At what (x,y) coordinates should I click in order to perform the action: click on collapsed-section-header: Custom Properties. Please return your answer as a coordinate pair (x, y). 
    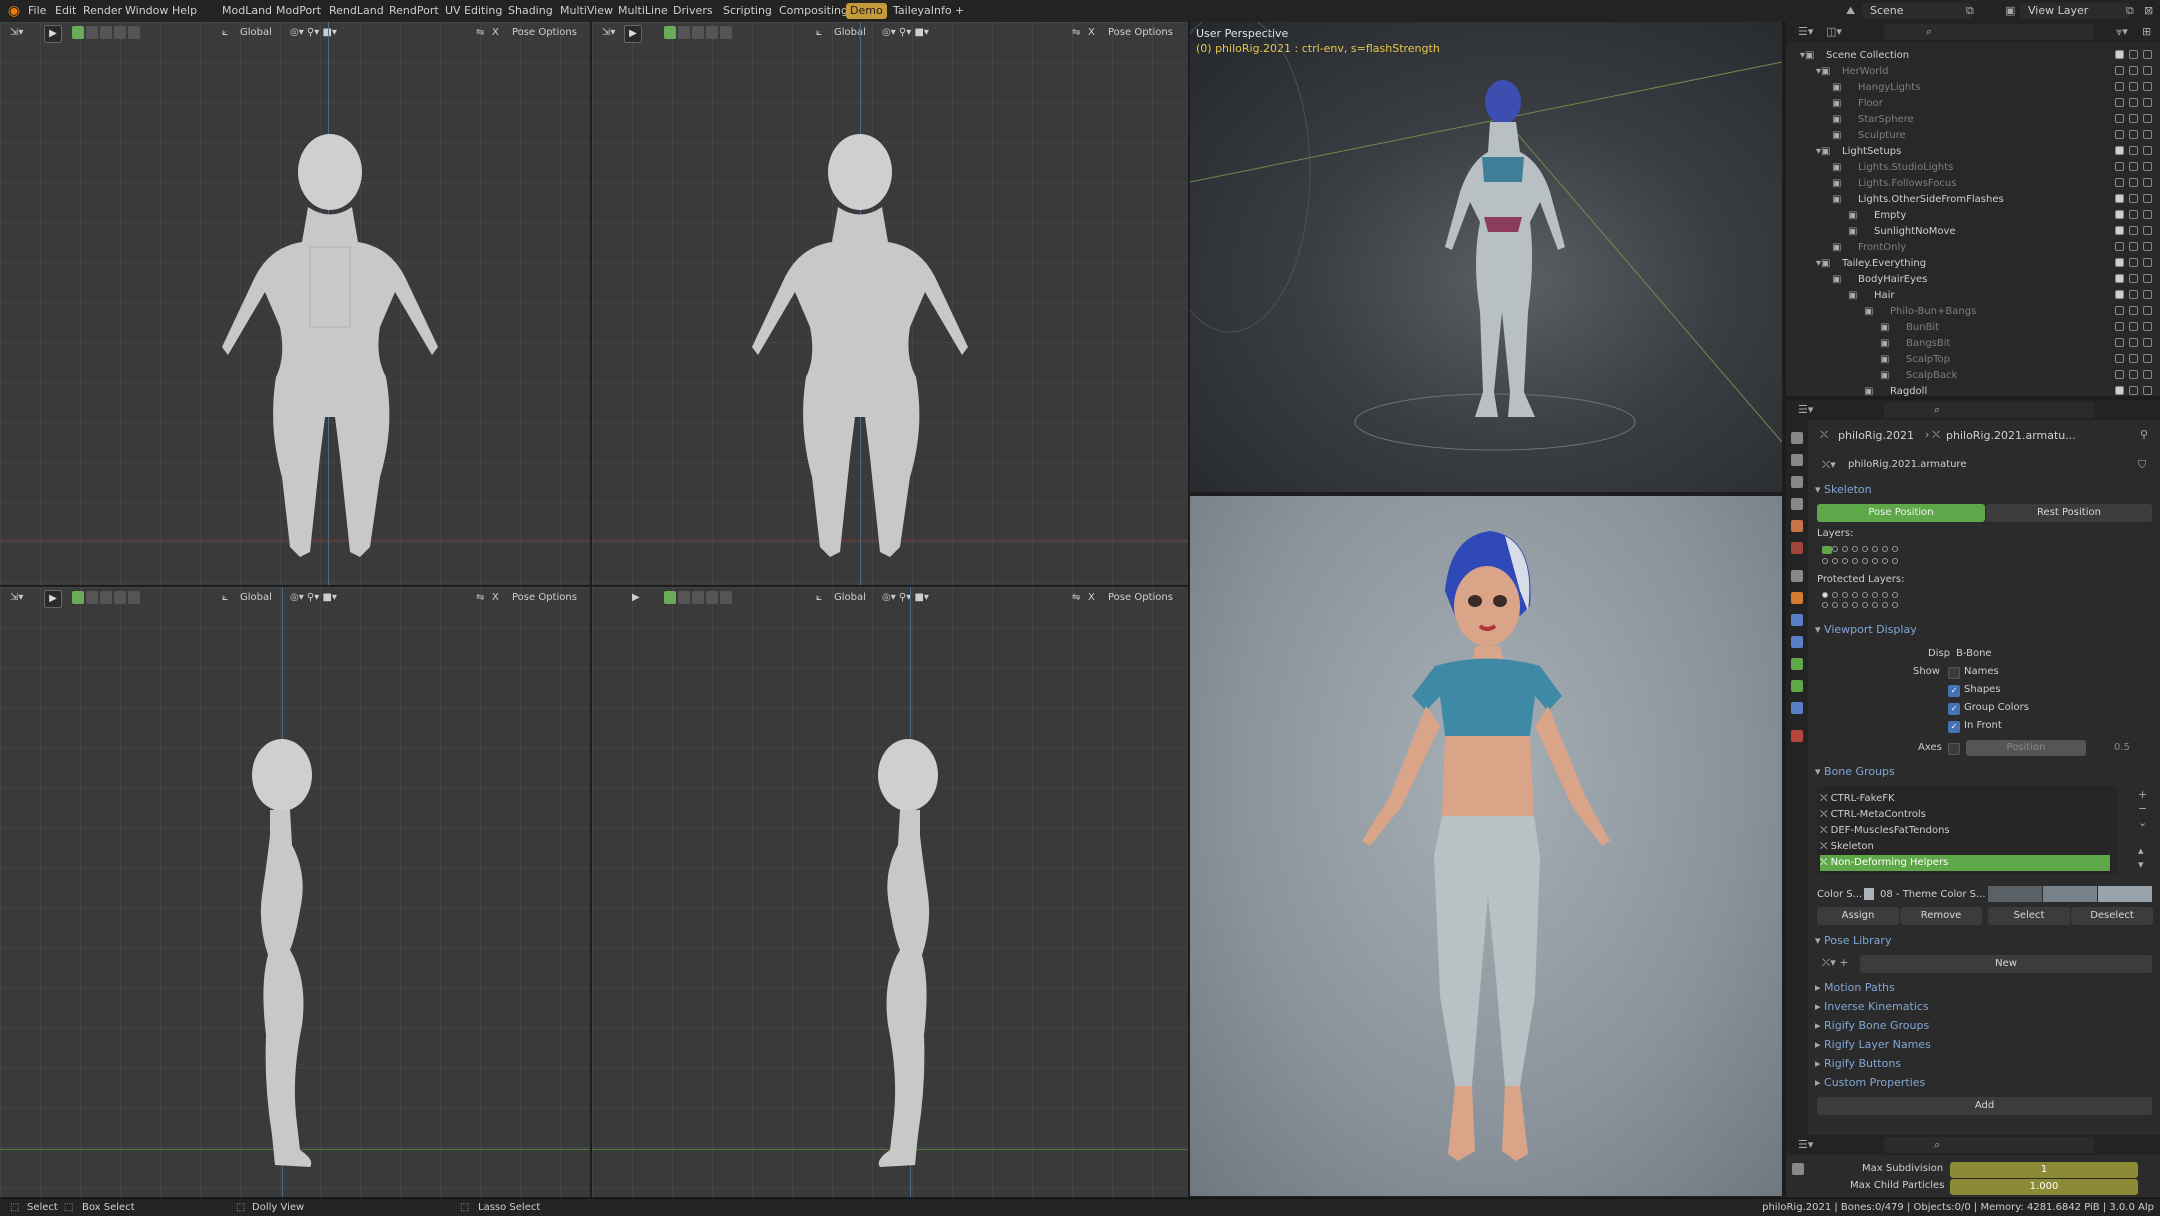
    Looking at the image, I should click on (1870, 1083).